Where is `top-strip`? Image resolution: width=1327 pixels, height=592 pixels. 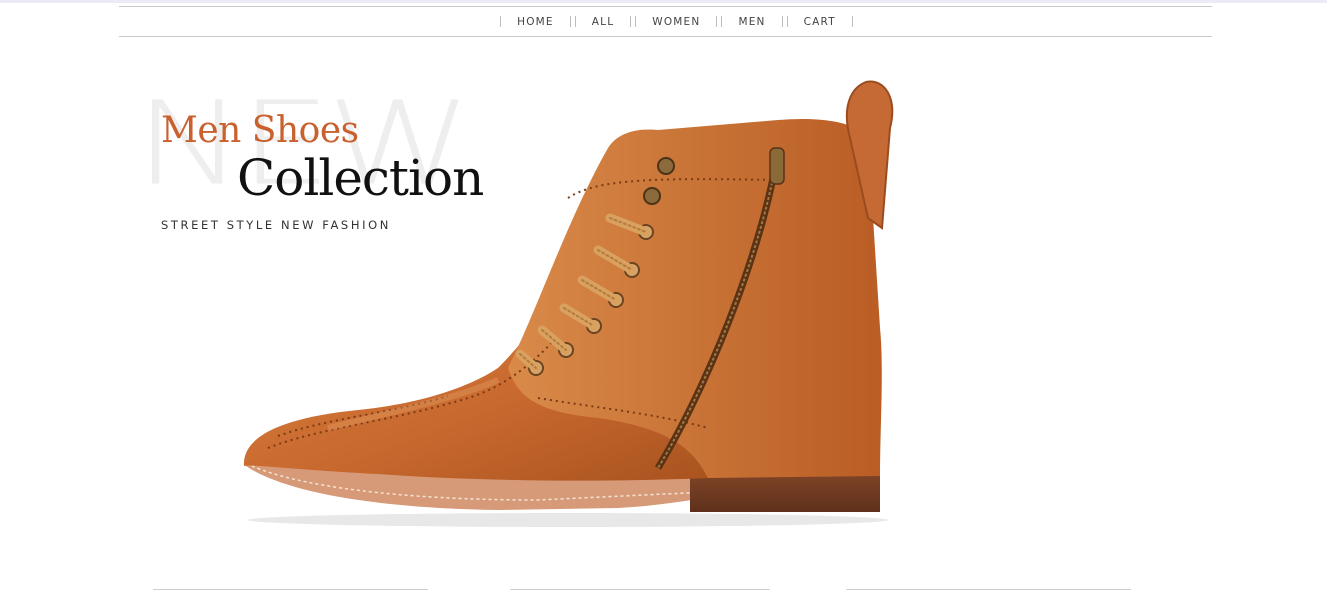 top-strip is located at coordinates (663, 1).